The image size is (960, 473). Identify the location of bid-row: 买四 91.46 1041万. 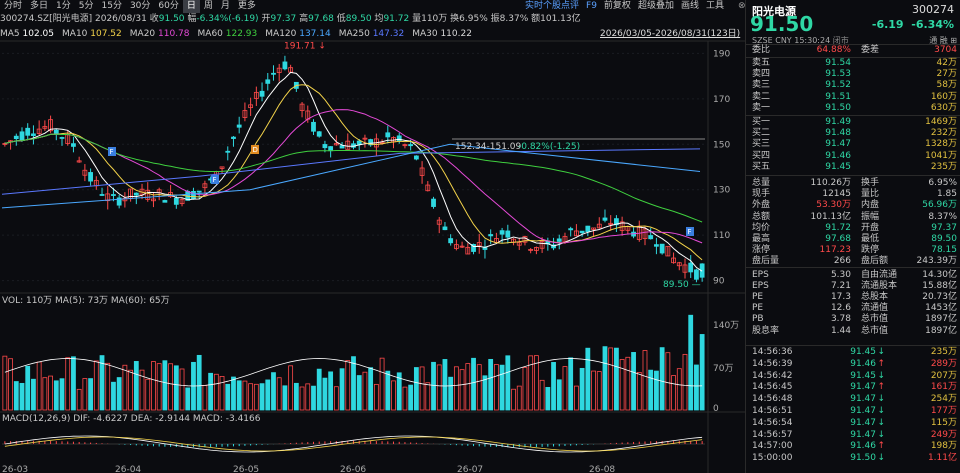
(854, 155).